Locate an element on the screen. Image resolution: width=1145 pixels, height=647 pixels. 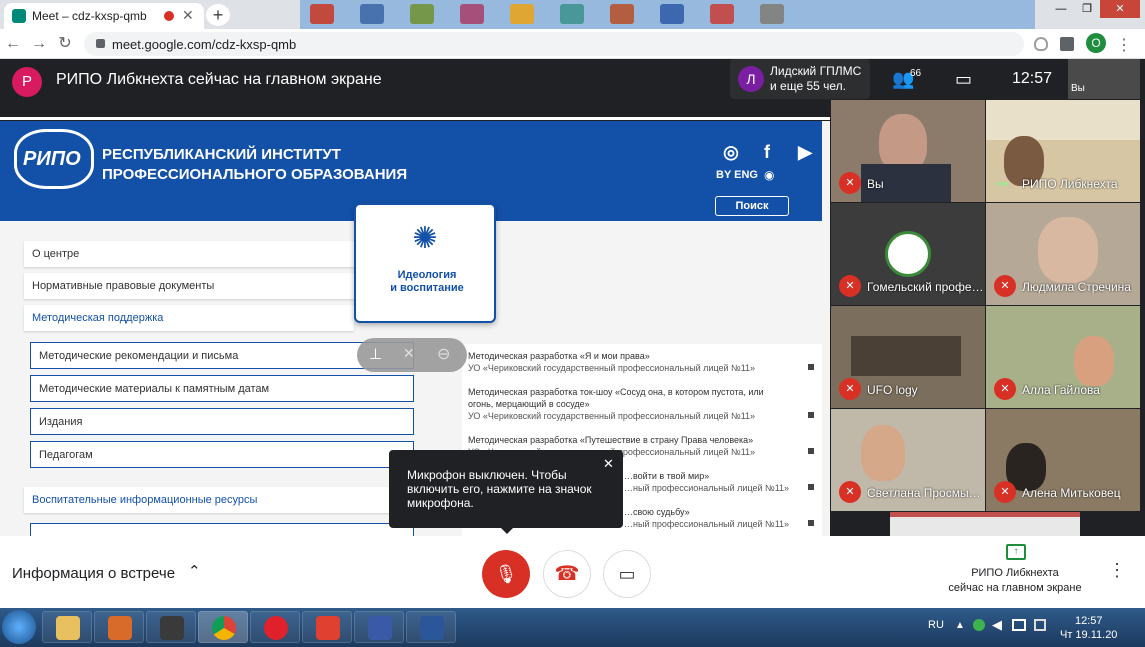
presenting-status: РИПО Либкнехта сейчас на главном экране is located at coordinates (1015, 581).